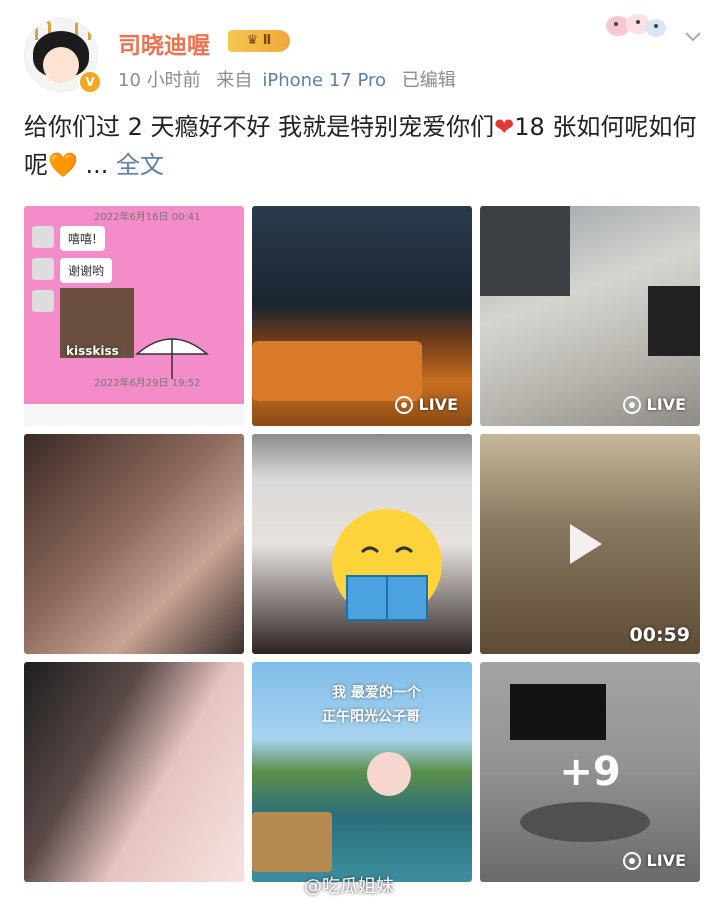 The width and height of the screenshot is (726, 900). Describe the element at coordinates (147, 383) in the screenshot. I see `chat-date-2: 2022年6月29日 19:52` at that location.